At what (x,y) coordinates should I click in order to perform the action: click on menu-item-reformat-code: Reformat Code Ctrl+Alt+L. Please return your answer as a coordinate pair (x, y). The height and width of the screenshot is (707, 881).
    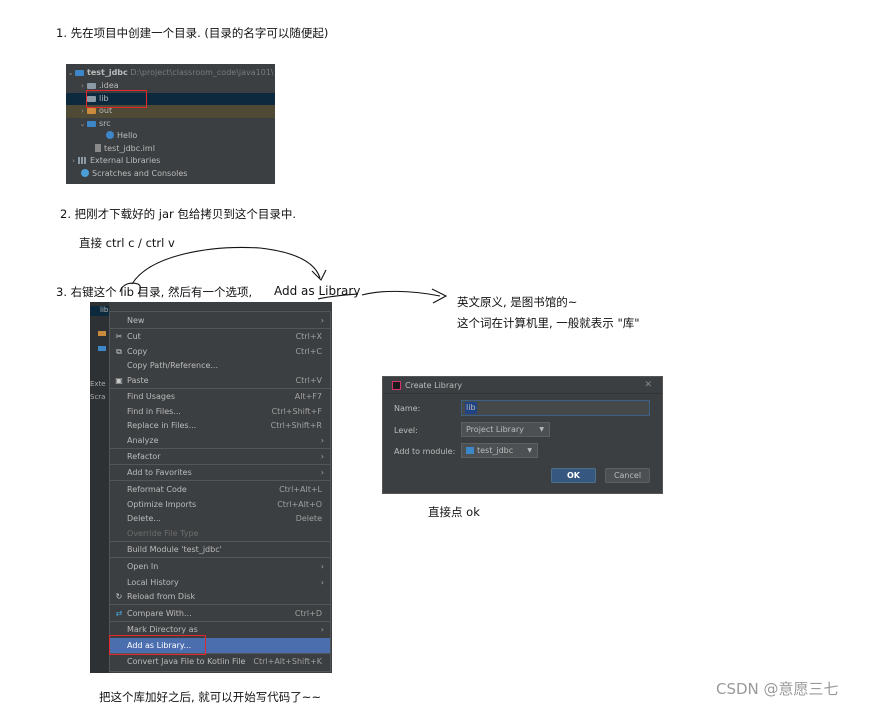
    Looking at the image, I should click on (220, 489).